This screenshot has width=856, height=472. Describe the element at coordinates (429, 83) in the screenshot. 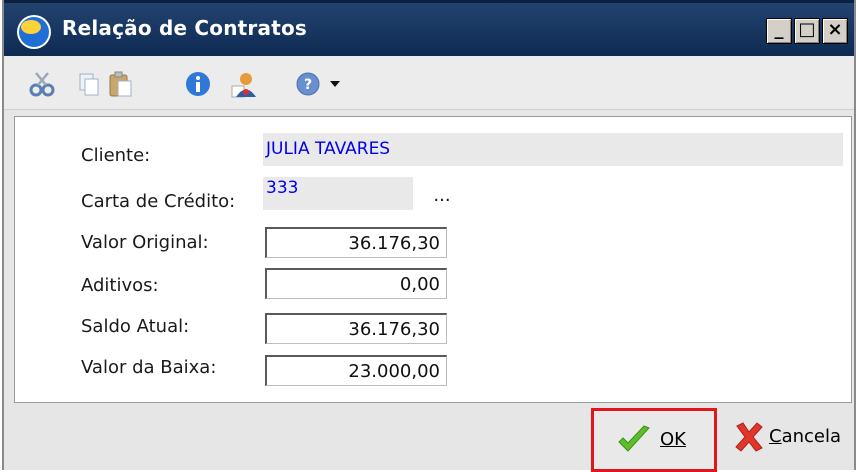

I see `toolbar: ?` at that location.